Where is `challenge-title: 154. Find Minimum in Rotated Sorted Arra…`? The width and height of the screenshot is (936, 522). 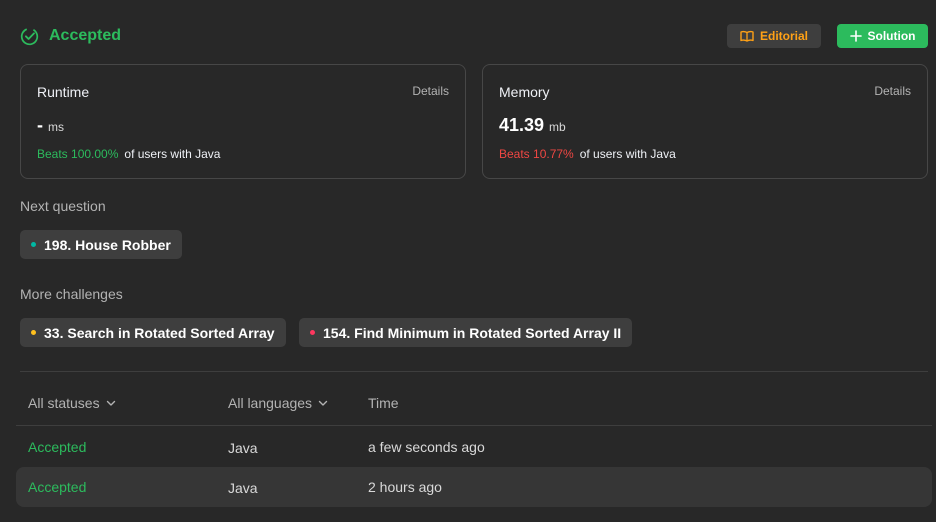
challenge-title: 154. Find Minimum in Rotated Sorted Arra… is located at coordinates (472, 332).